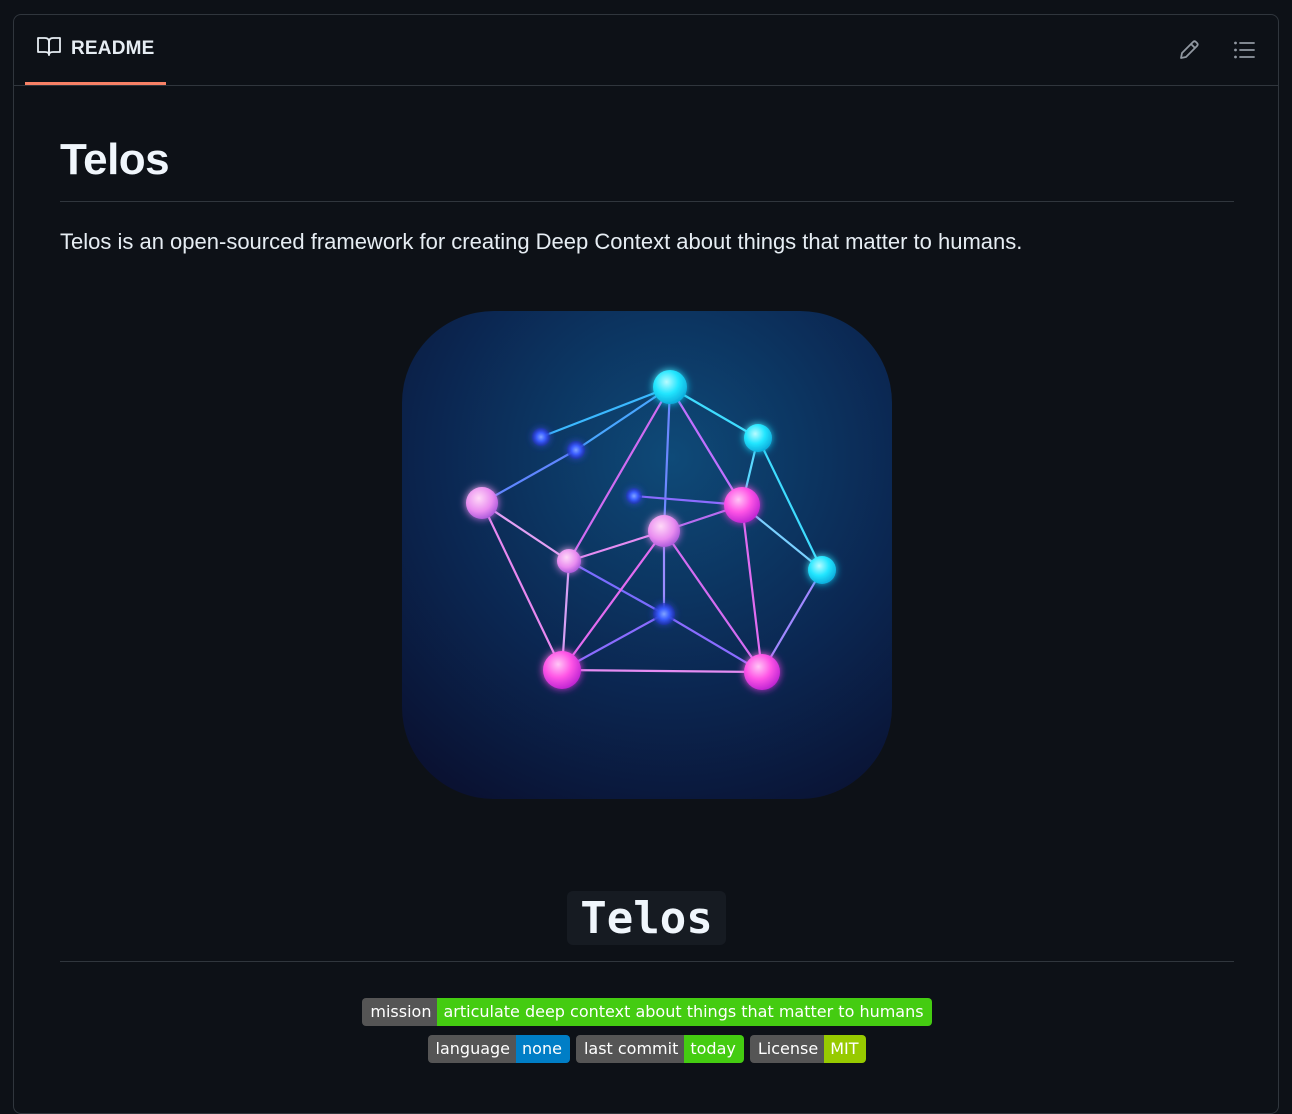 This screenshot has width=1292, height=1114. Describe the element at coordinates (646, 50) in the screenshot. I see `readme-header: README` at that location.